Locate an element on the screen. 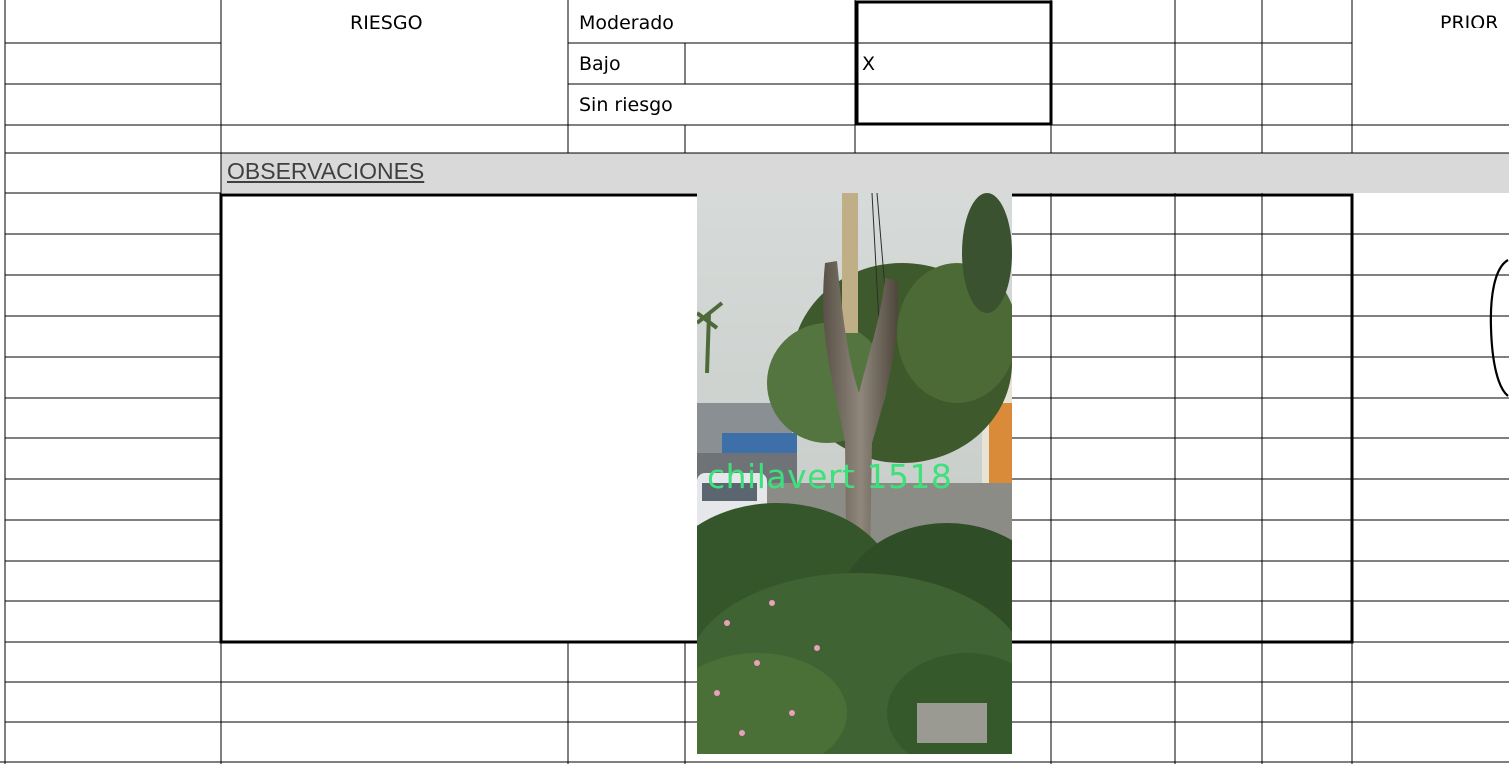  handwritten-mark is located at coordinates (1499, 328).